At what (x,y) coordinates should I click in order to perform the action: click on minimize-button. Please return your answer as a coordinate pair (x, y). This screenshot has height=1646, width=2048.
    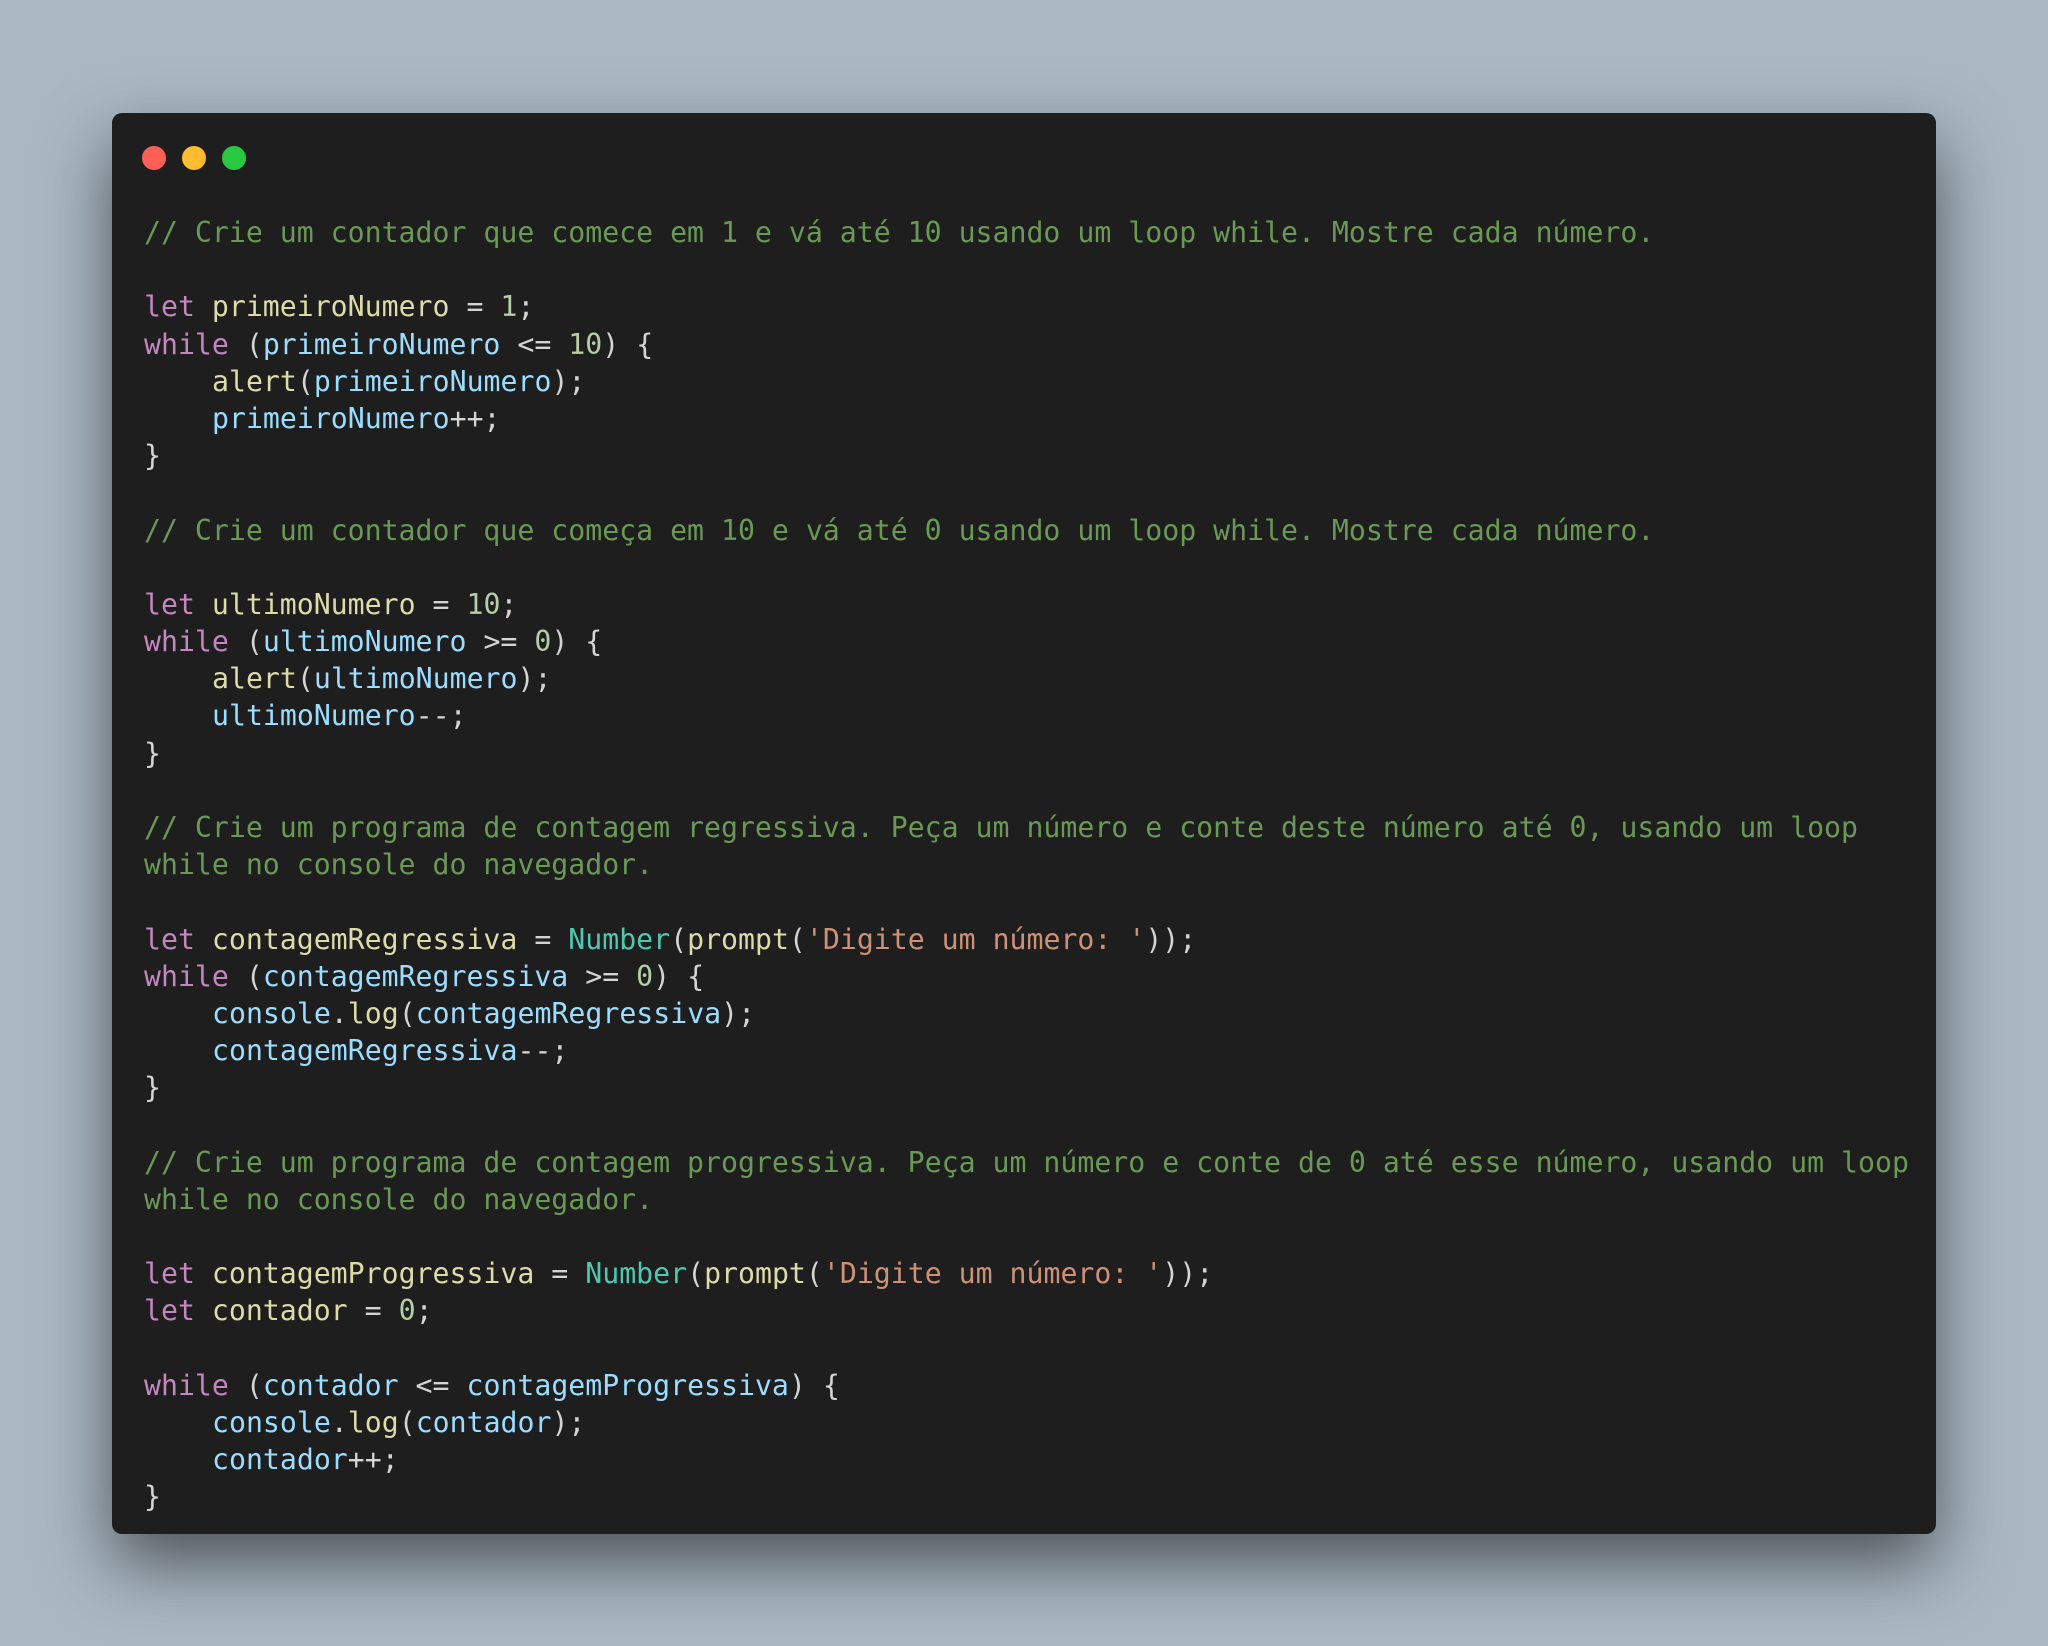
    Looking at the image, I should click on (194, 158).